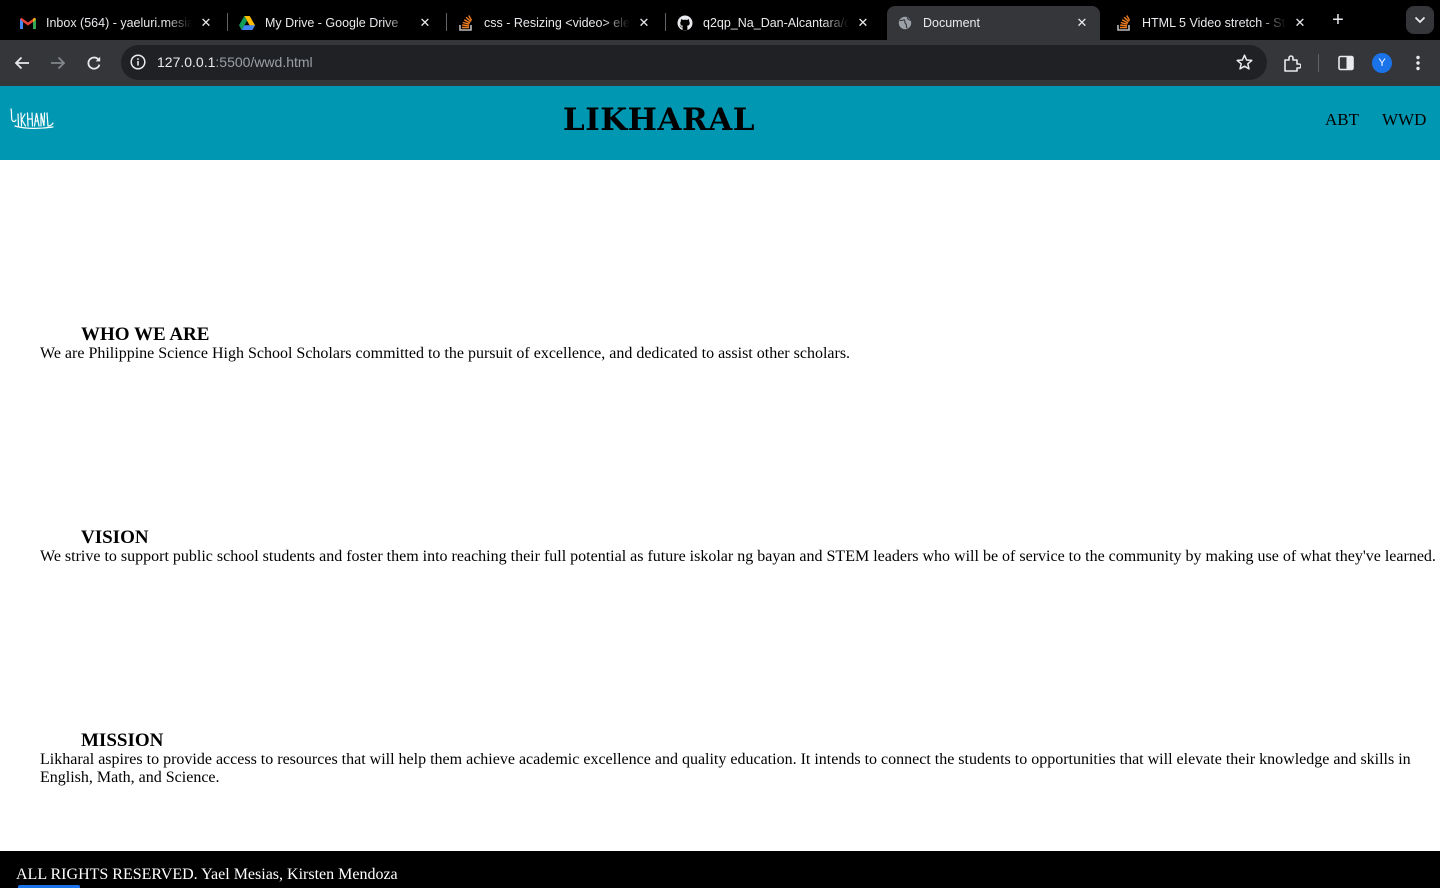 This screenshot has width=1440, height=888. I want to click on browser-tab-stackoverflow-resizing: css - Resizing <video> element ✕, so click(555, 23).